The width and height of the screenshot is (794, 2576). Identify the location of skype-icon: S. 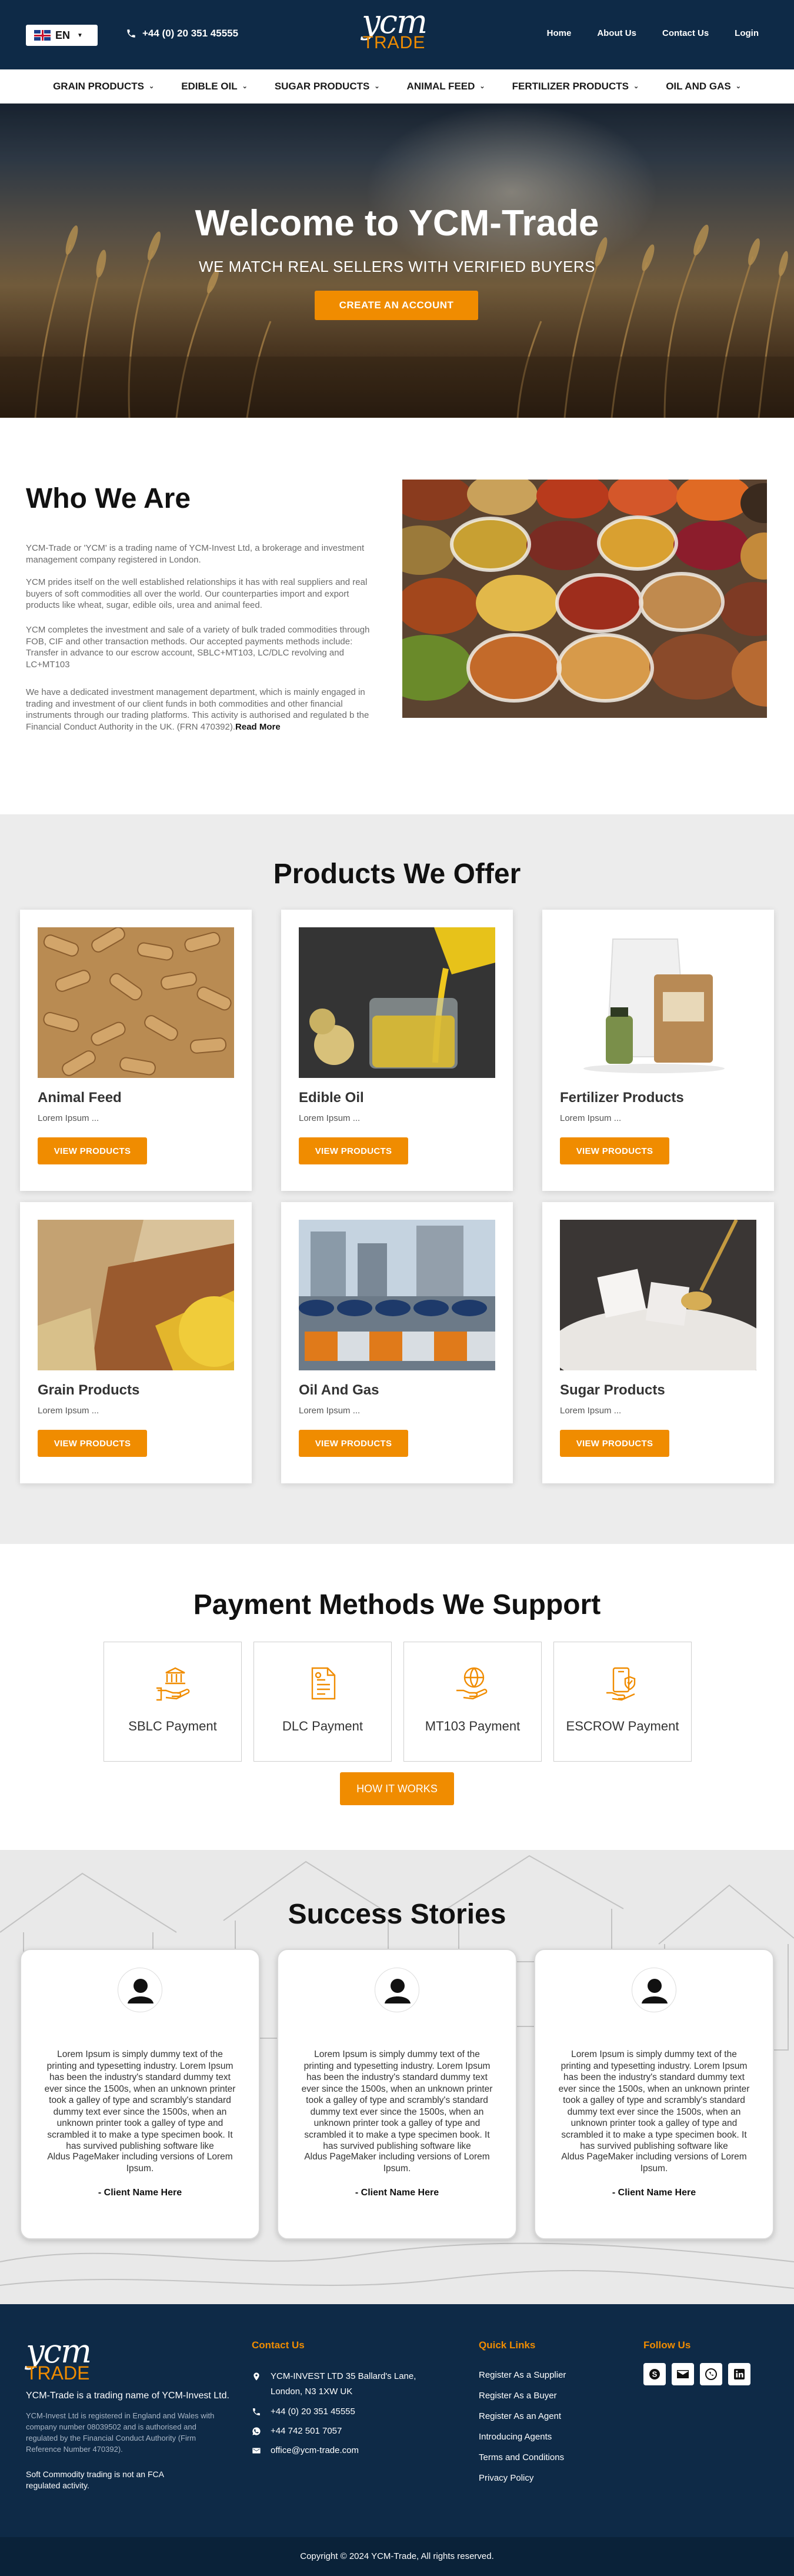
(655, 2374).